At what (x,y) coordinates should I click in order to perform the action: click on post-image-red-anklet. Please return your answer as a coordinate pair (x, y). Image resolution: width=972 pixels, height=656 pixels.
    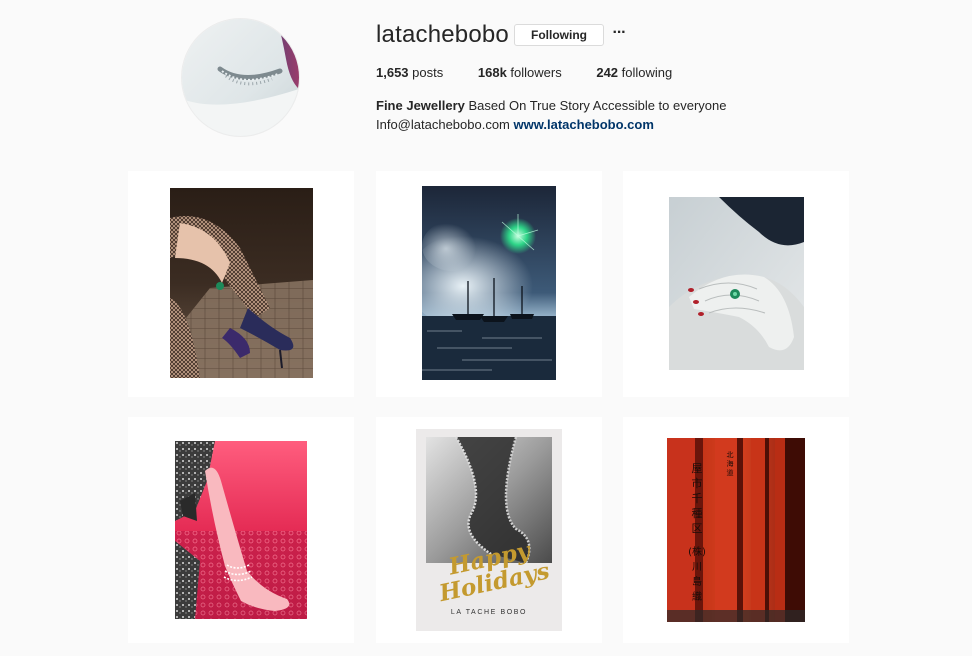
    Looking at the image, I should click on (241, 530).